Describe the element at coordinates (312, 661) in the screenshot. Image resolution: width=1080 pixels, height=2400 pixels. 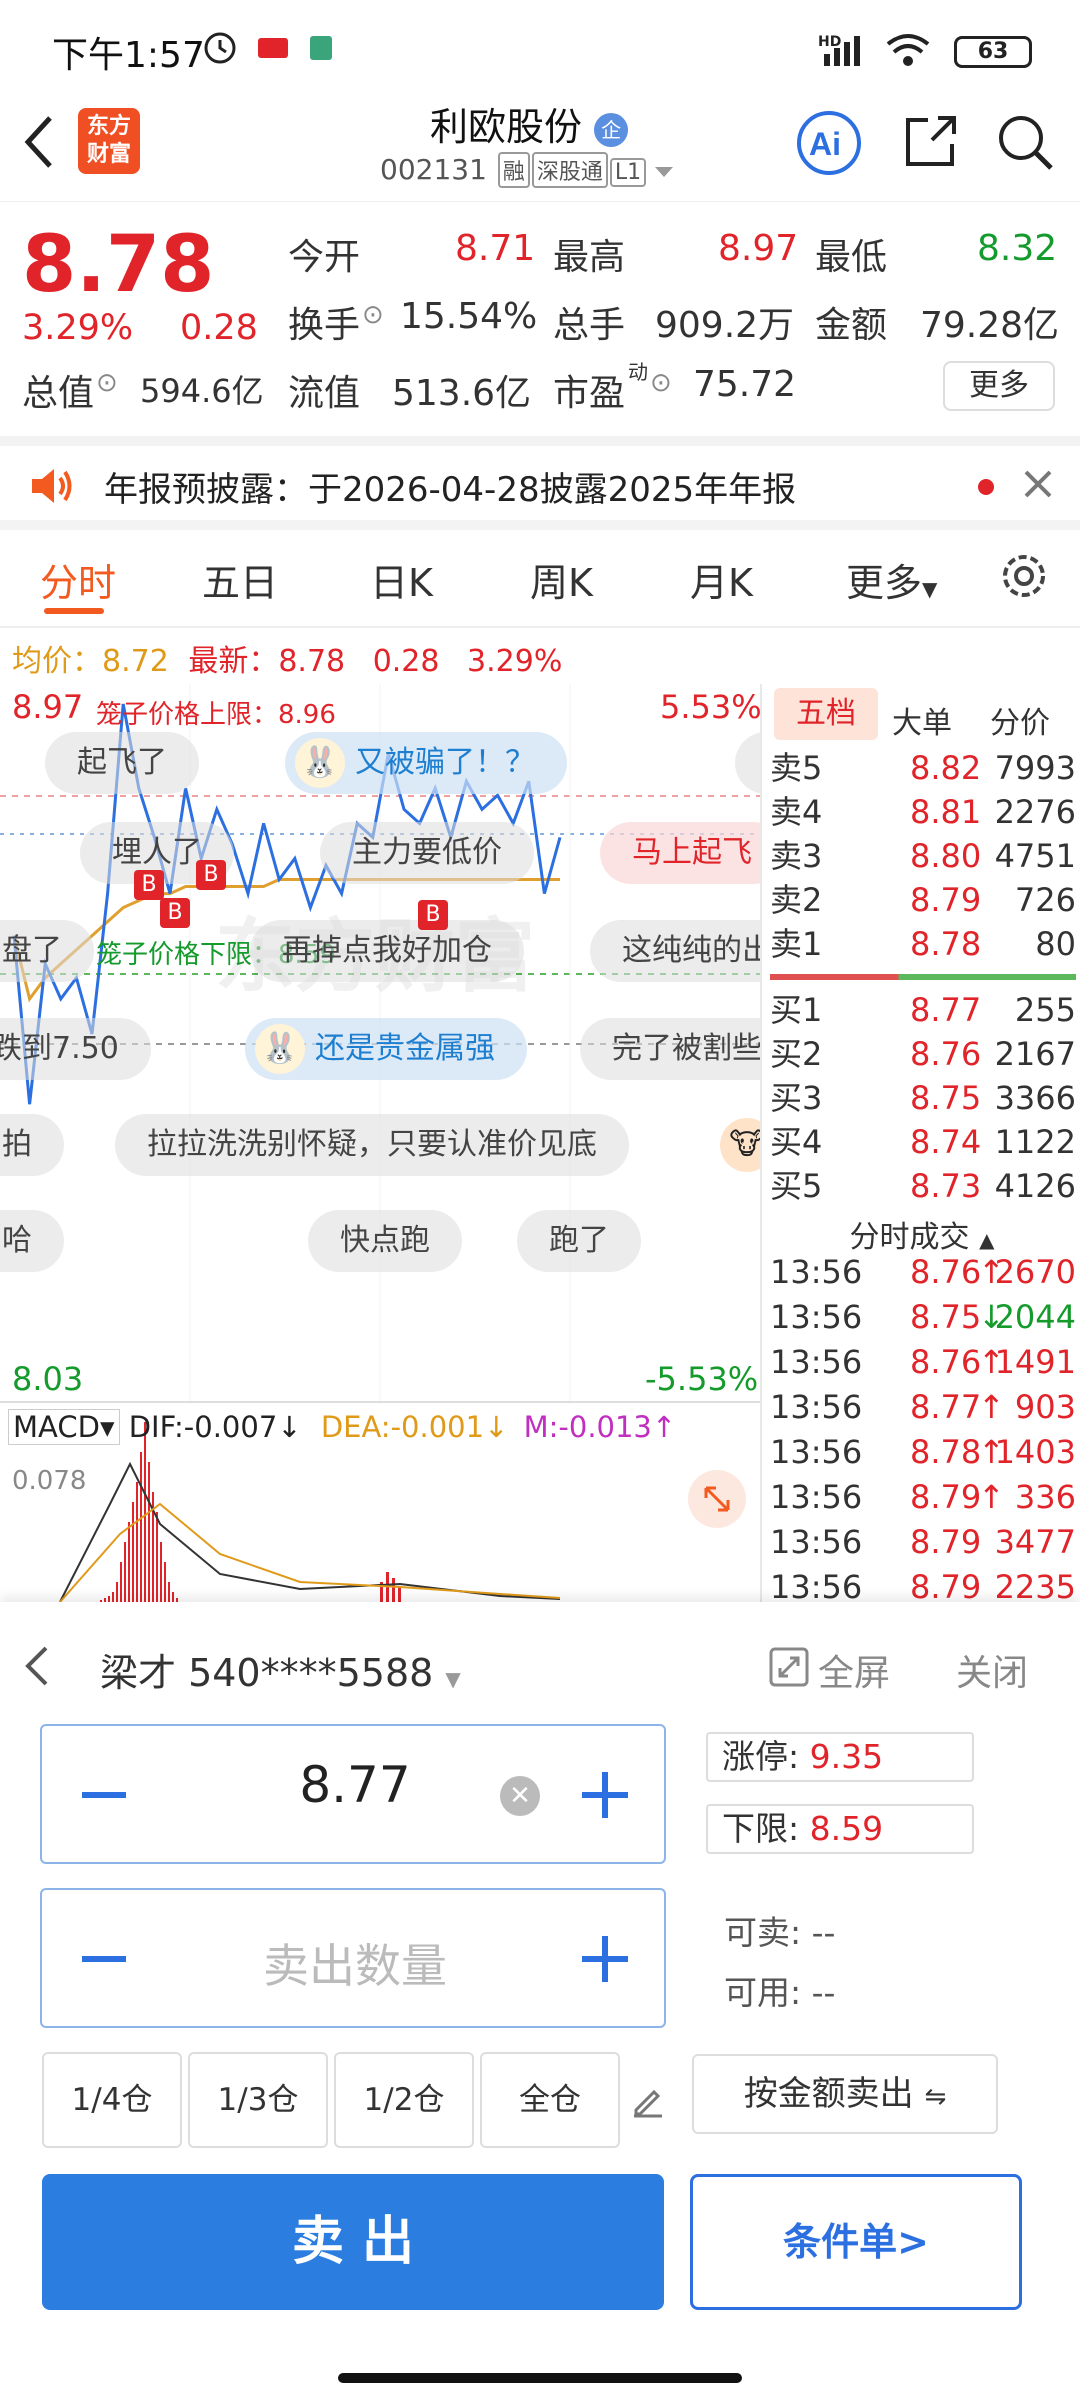
I see `latest-value: 8.78` at that location.